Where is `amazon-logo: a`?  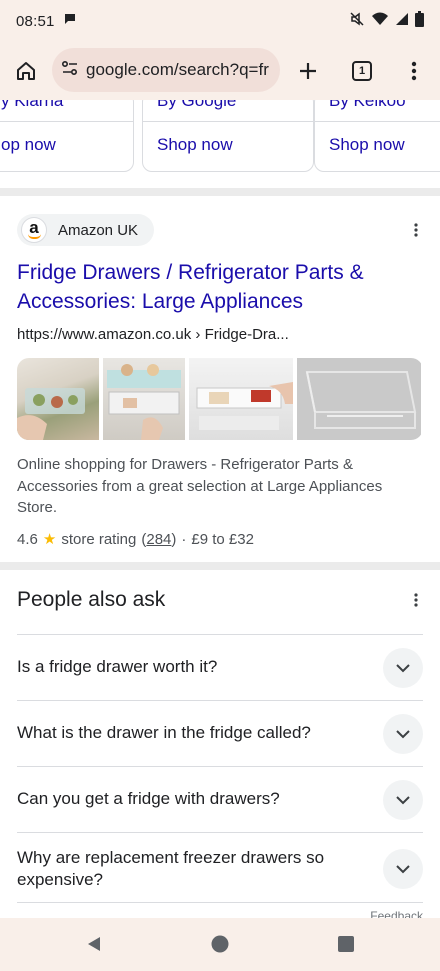
amazon-logo: a is located at coordinates (34, 230).